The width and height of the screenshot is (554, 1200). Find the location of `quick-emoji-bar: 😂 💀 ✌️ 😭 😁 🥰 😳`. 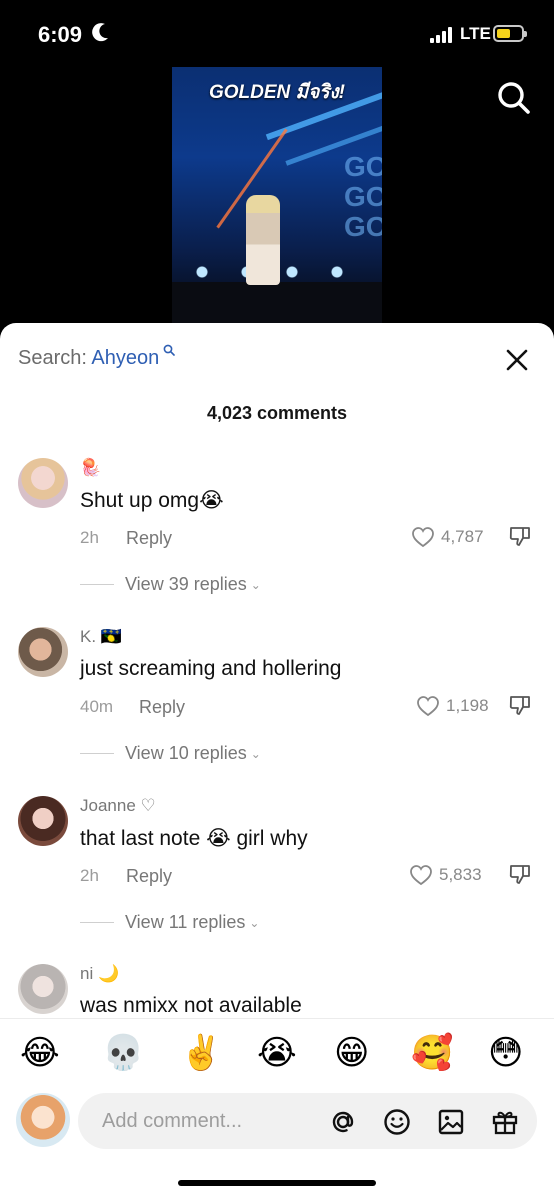

quick-emoji-bar: 😂 💀 ✌️ 😭 😁 🥰 😳 is located at coordinates (277, 1053).